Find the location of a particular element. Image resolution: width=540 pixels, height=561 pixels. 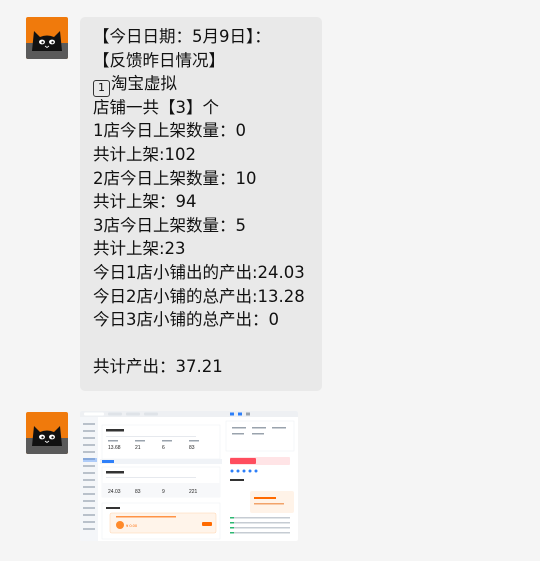

svg-text: 9 is located at coordinates (163, 492).